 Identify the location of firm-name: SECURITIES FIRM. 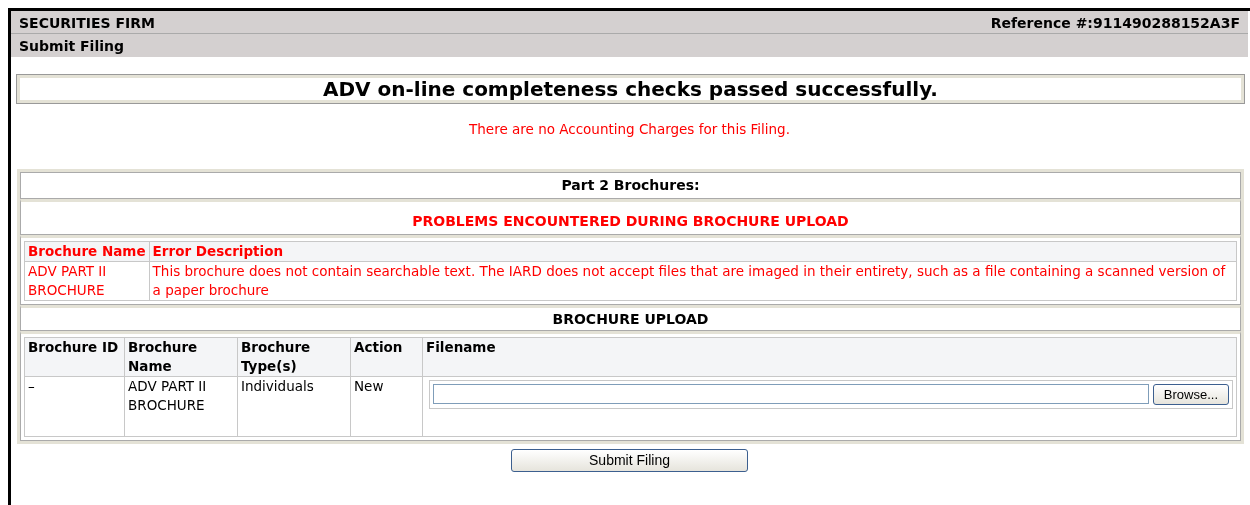
(87, 22).